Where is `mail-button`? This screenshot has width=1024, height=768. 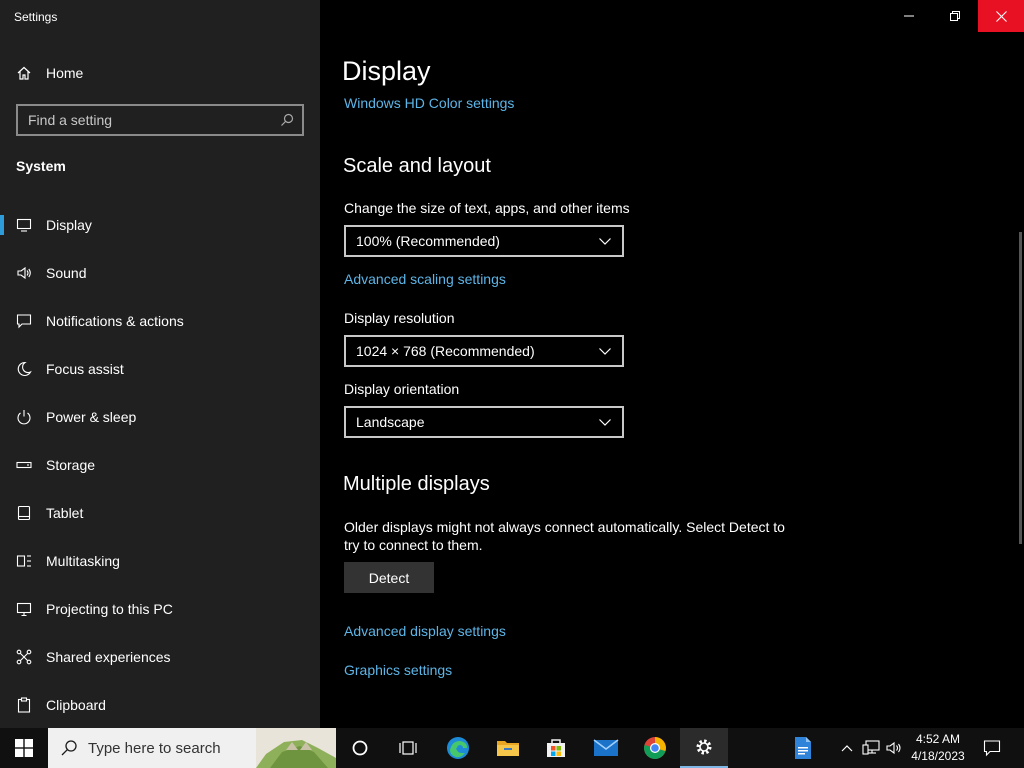
mail-button is located at coordinates (606, 748).